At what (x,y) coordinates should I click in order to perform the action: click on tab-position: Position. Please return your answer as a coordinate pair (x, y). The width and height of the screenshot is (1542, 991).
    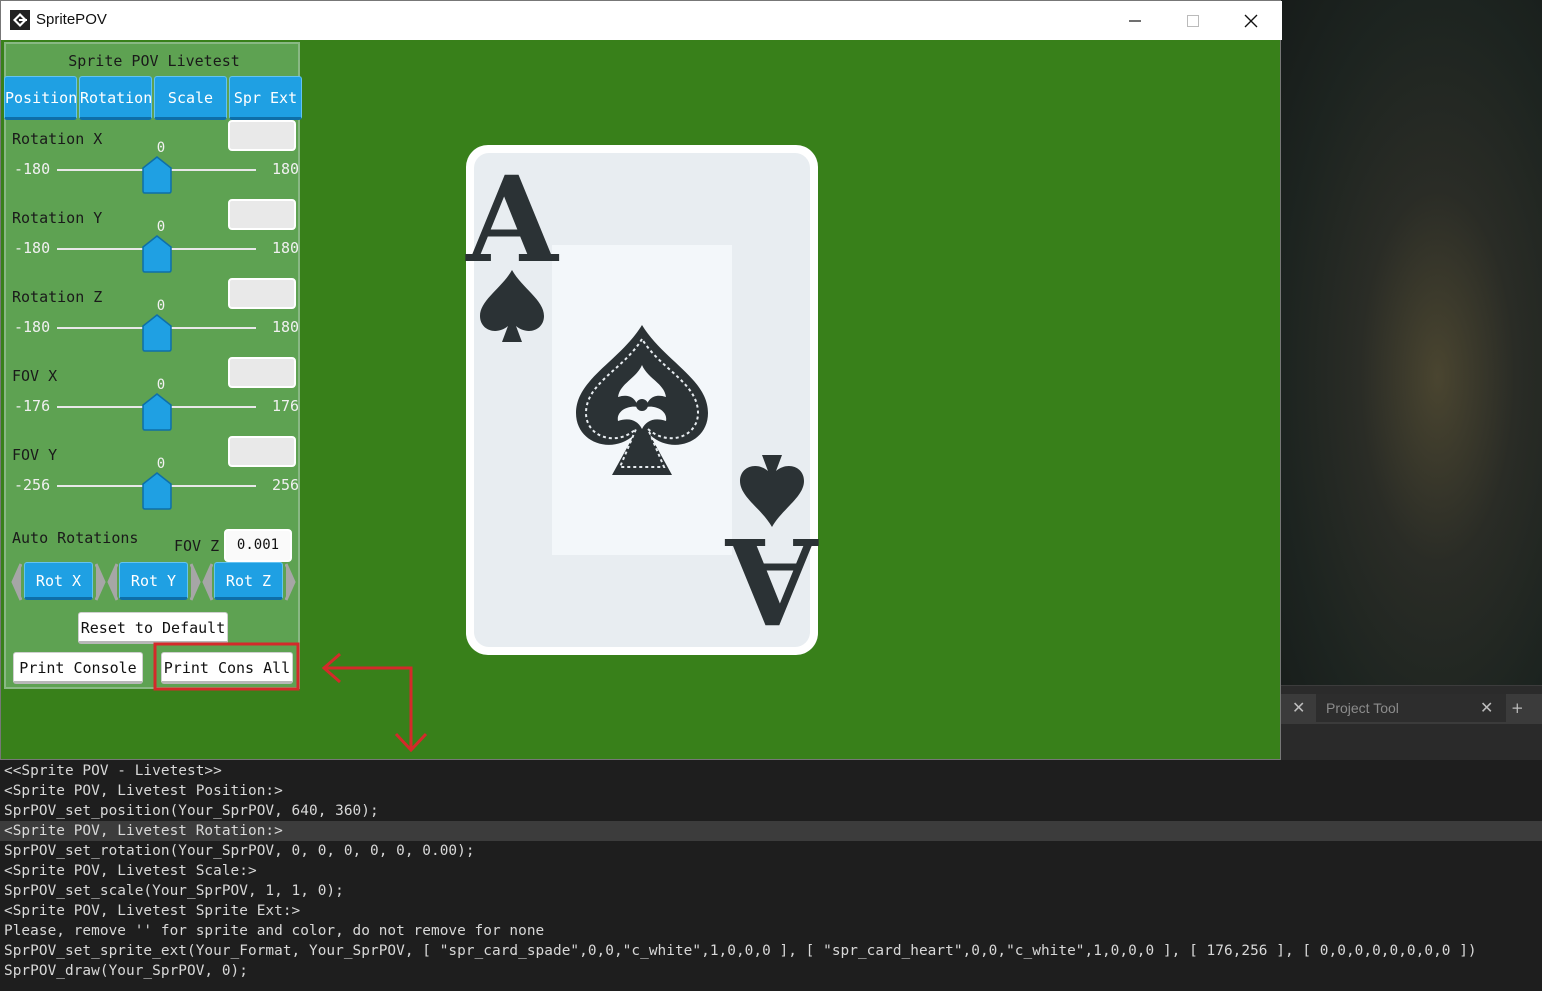
    Looking at the image, I should click on (40, 98).